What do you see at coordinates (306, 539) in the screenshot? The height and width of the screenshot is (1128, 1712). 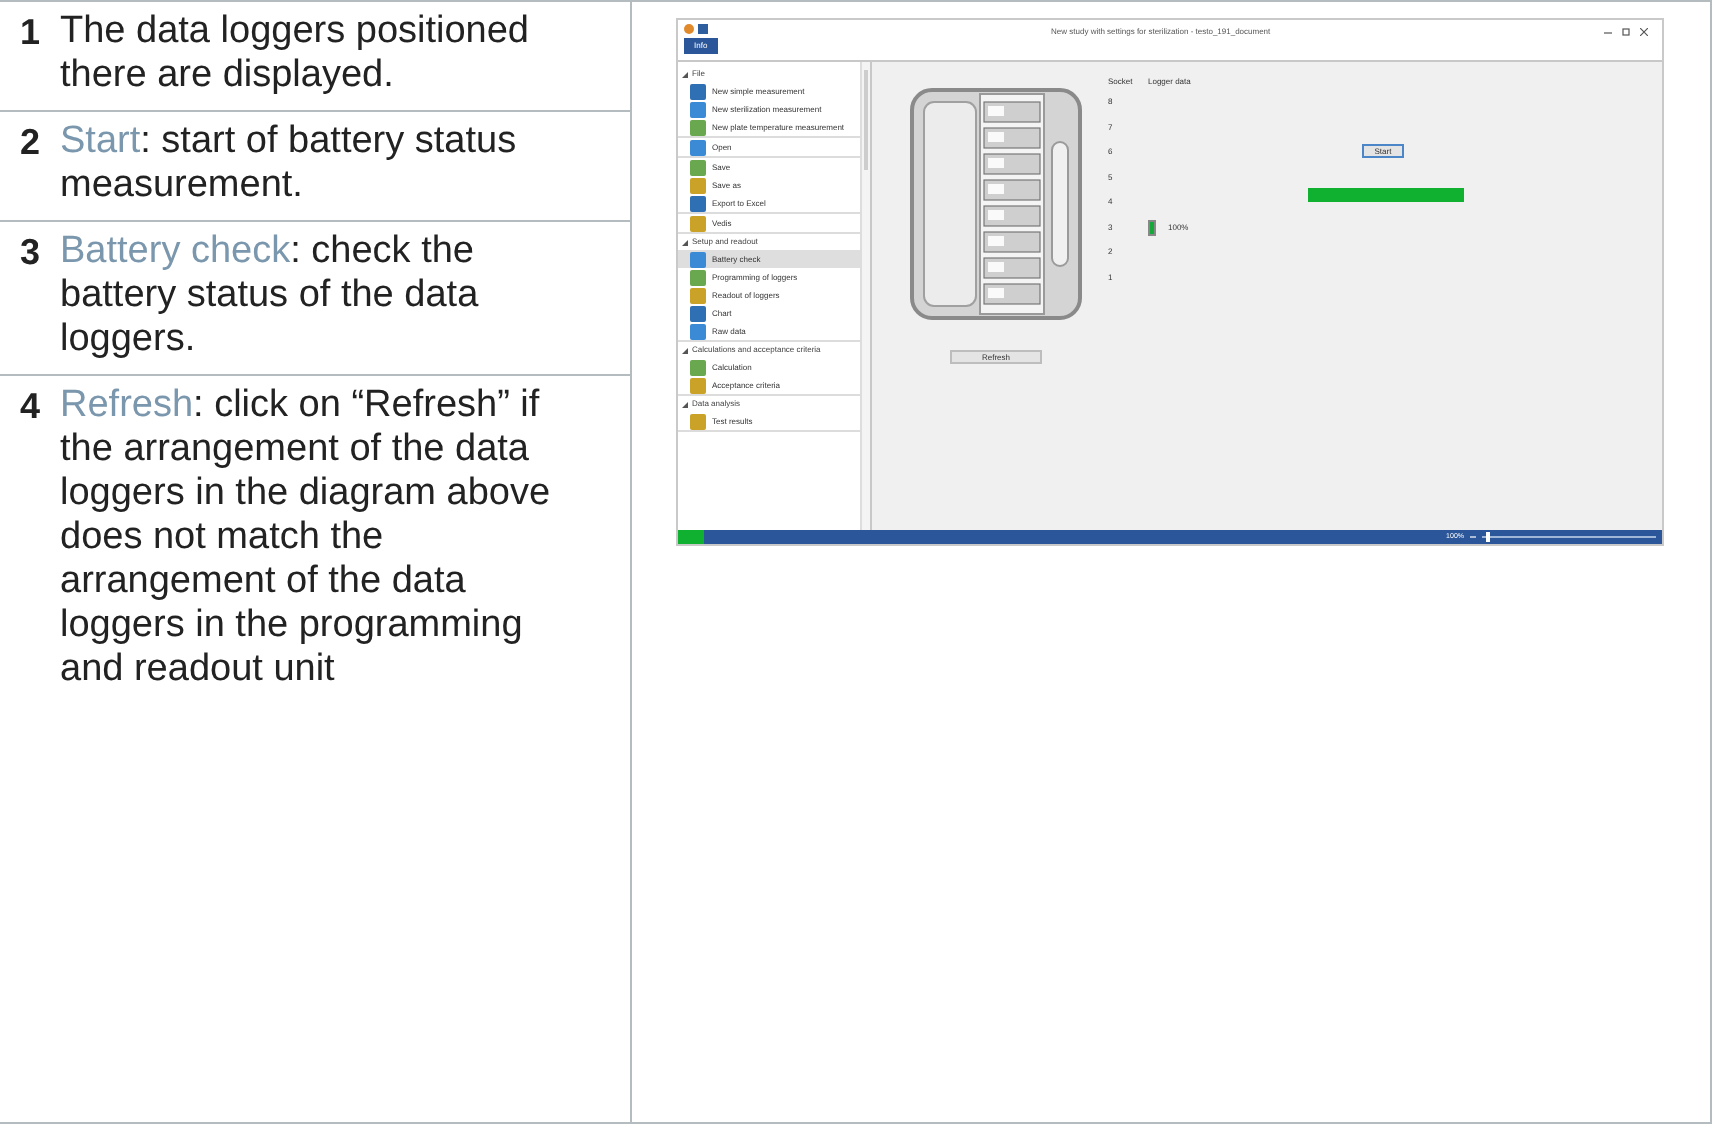 I see `step-description: Refresh: click on “Refresh” if the arrangement of the data loggers in the diagram above does not match the arrangement of the data loggers in the programming and readout unit` at bounding box center [306, 539].